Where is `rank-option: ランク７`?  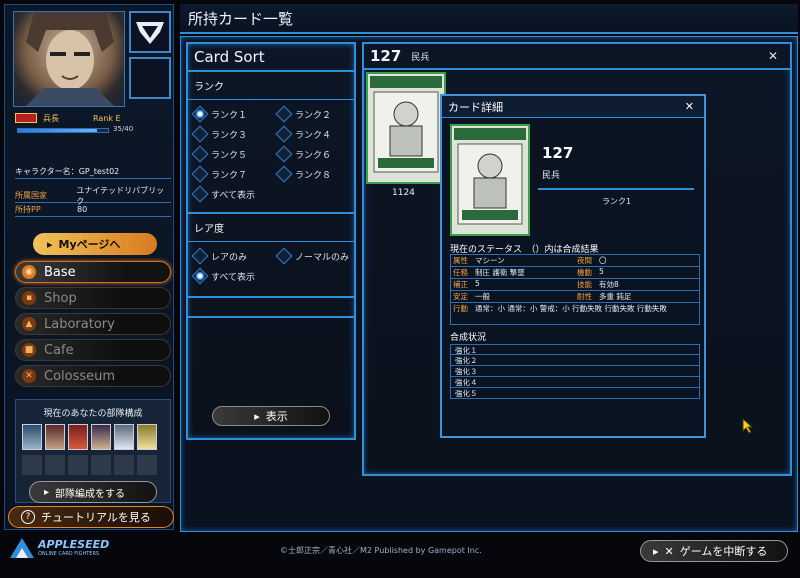
rank-option: ランク７ is located at coordinates (234, 174).